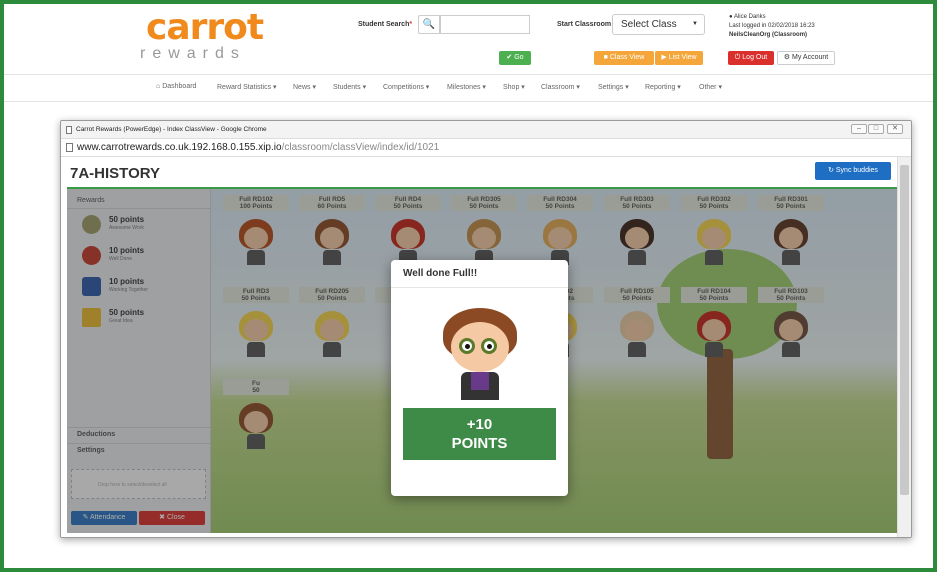 This screenshot has width=937, height=572. Describe the element at coordinates (429, 24) in the screenshot. I see `search-icon: 🔍` at that location.